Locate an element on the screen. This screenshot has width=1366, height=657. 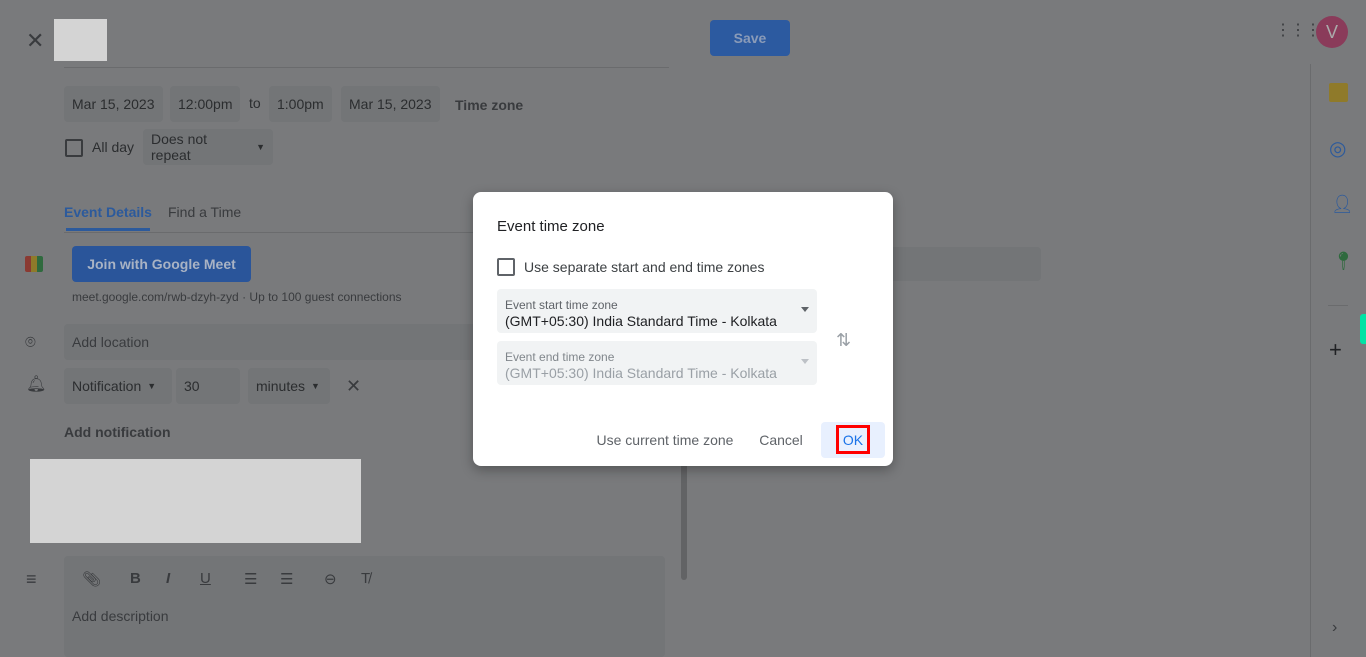
end-time-zone-label: Event end time zone is located at coordinates (560, 357).